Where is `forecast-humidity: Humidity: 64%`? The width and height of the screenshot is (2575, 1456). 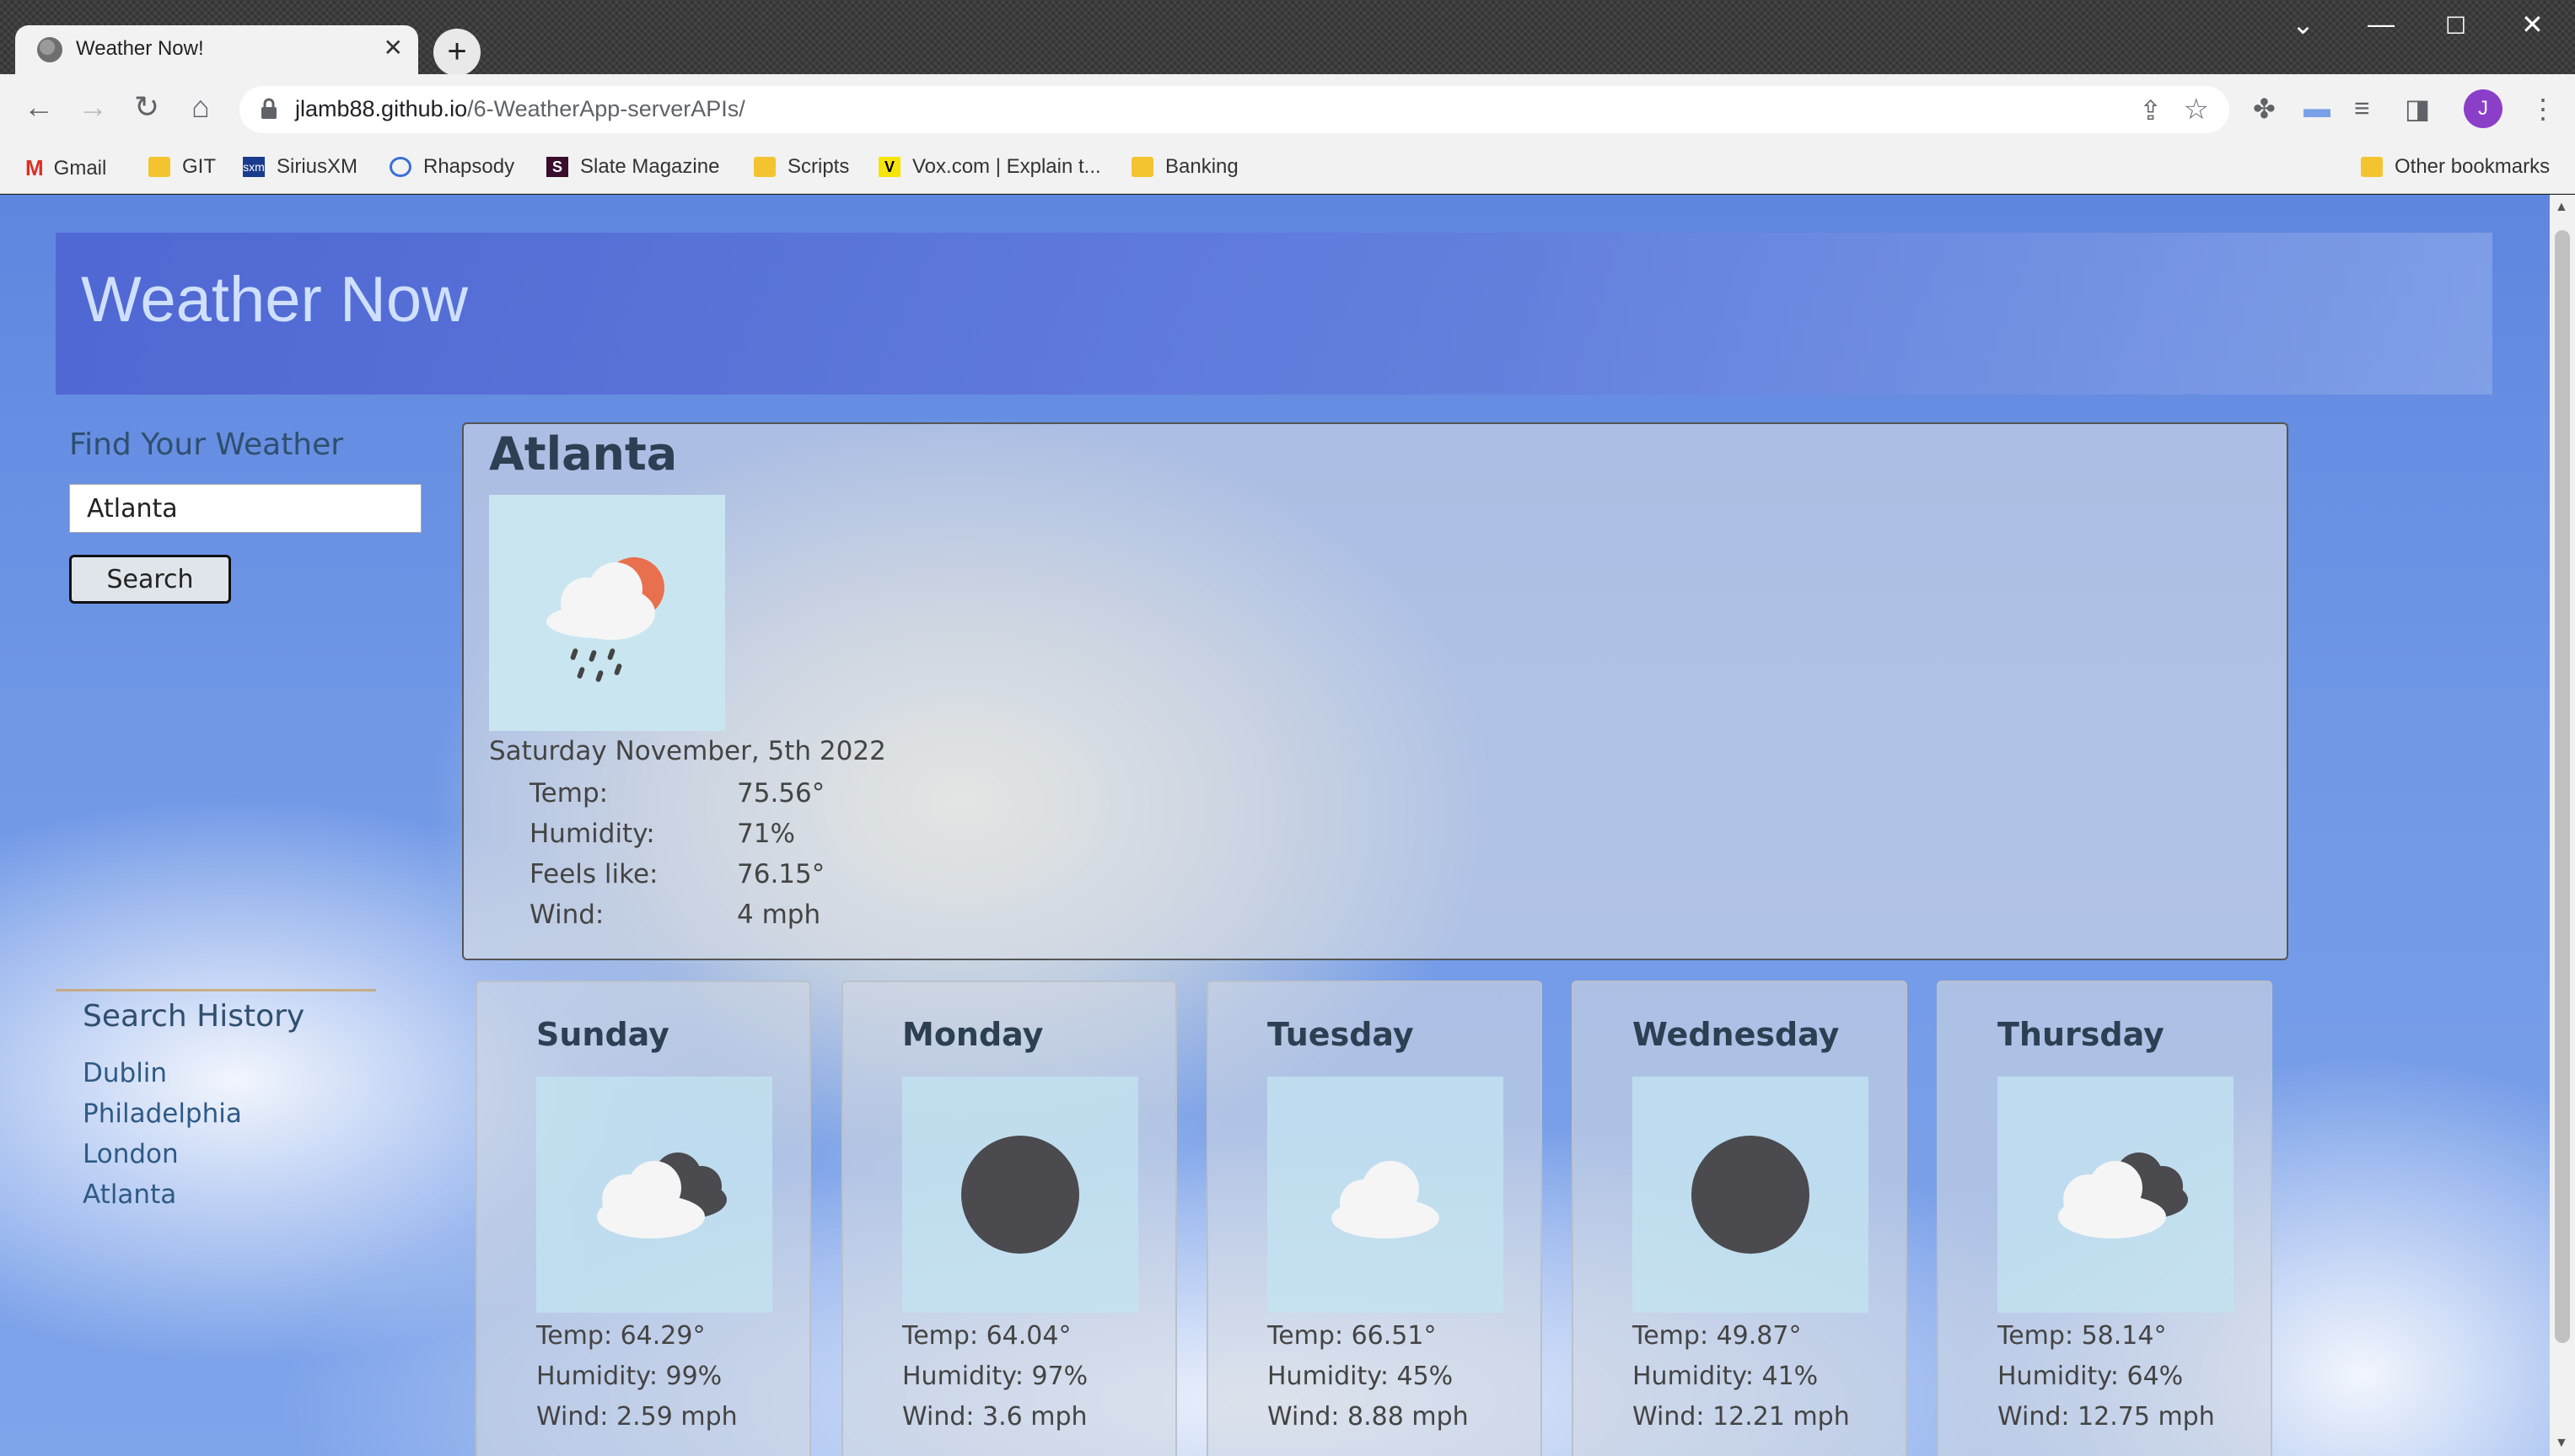
forecast-humidity: Humidity: 64% is located at coordinates (2090, 1376).